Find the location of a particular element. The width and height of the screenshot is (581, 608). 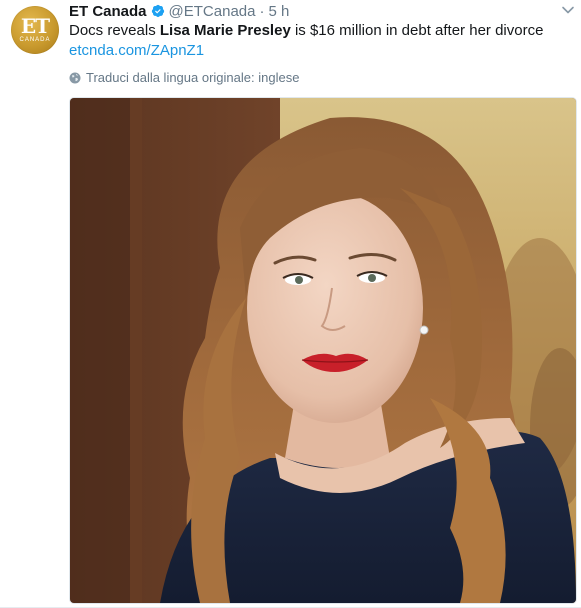

translate-label: Traduci dalla lingua originale: inglese is located at coordinates (193, 77).